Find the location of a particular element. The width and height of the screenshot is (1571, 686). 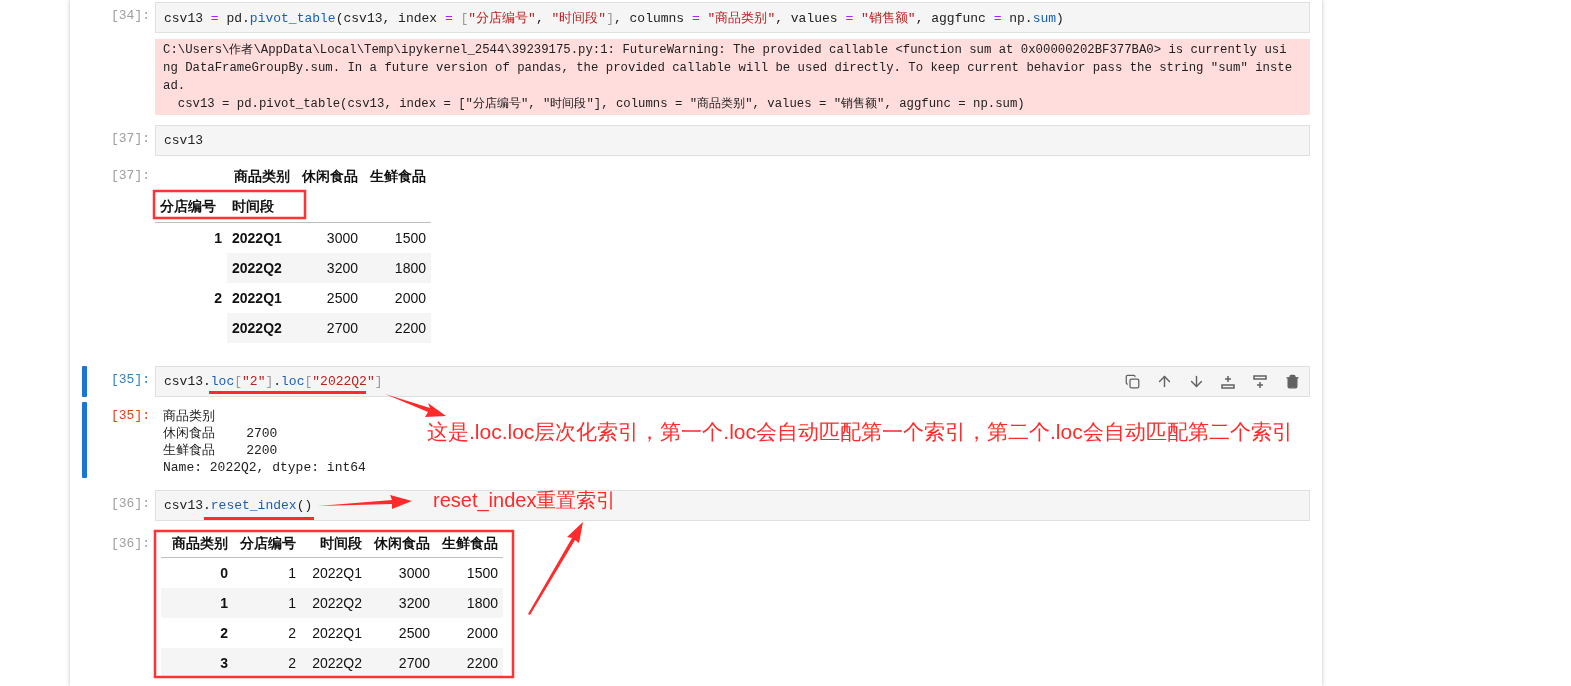

input-prompt: [36]: is located at coordinates (130, 504).